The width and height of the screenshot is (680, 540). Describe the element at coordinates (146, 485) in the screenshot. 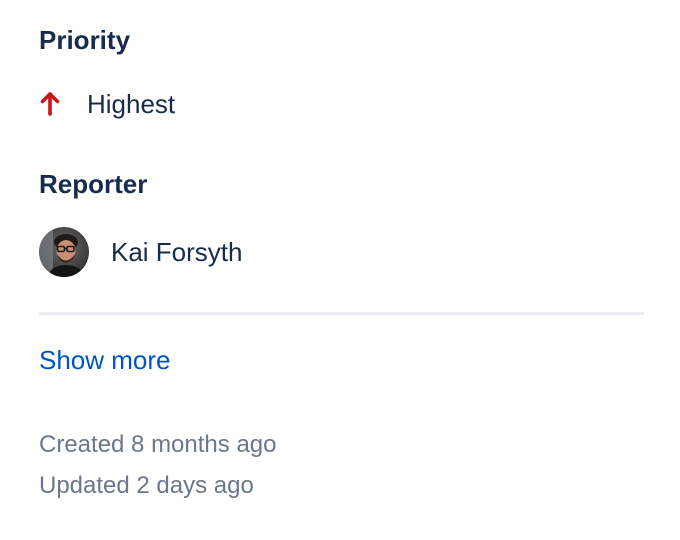

I see `updated-timestamp: Updated 2 days ago` at that location.